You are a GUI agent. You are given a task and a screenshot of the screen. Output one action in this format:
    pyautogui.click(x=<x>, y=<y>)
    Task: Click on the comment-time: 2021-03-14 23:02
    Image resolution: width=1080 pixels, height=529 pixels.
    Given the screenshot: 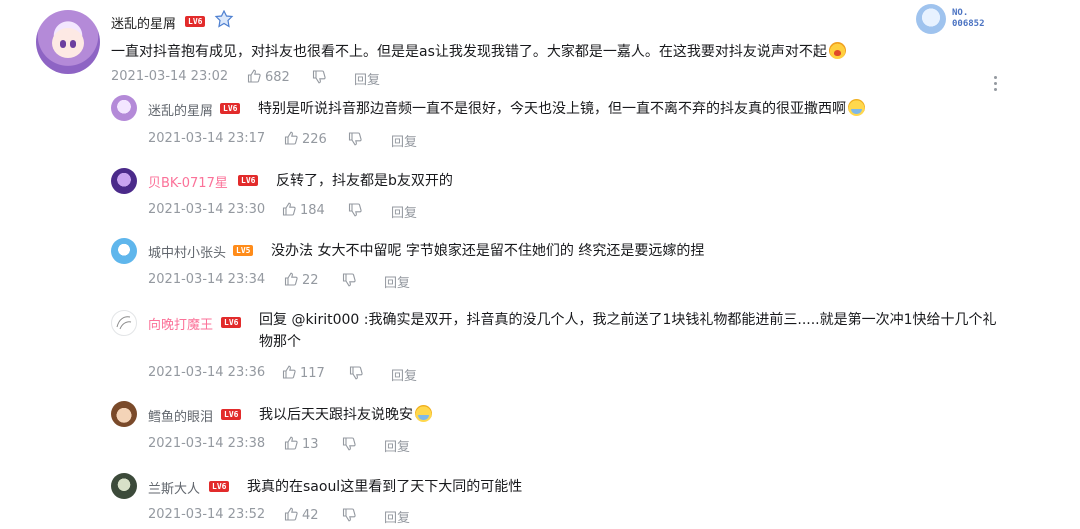 What is the action you would take?
    pyautogui.click(x=170, y=76)
    